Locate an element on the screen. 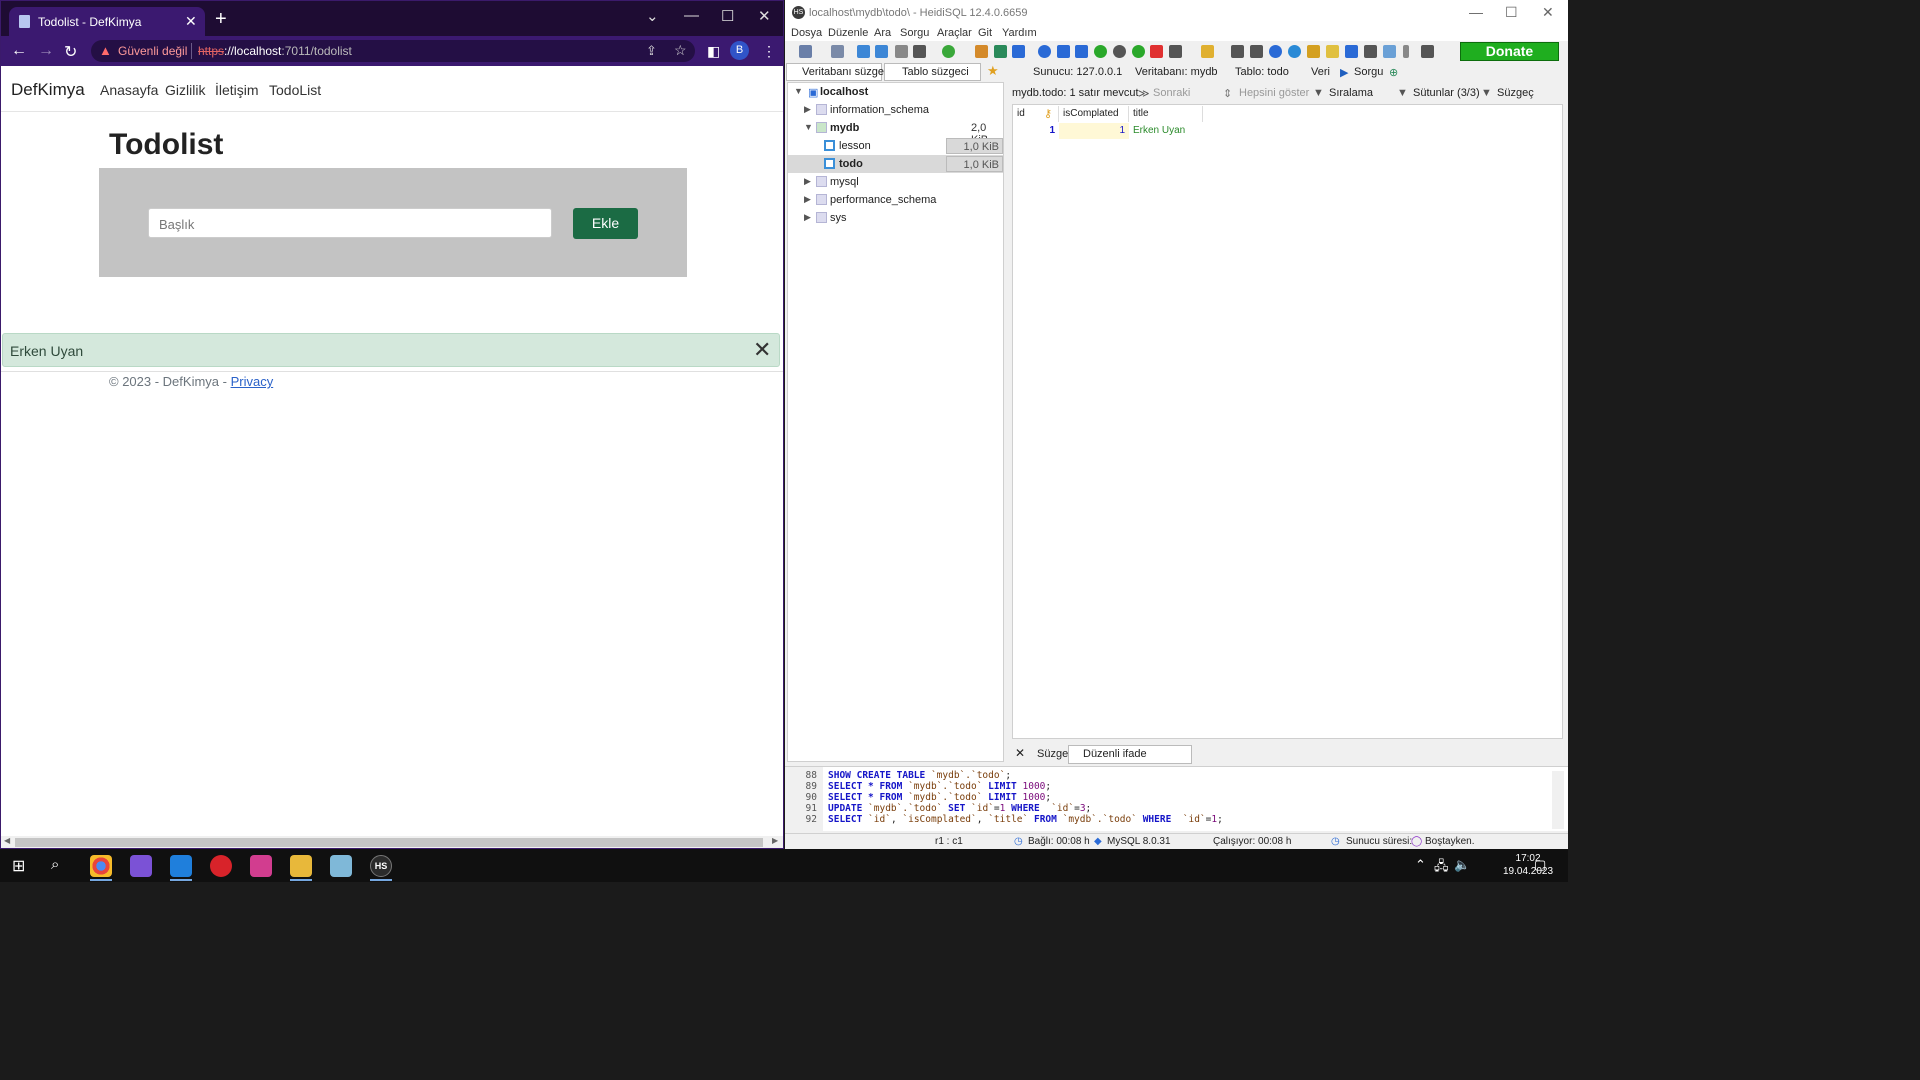 Image resolution: width=1920 pixels, height=1080 pixels. tree-item-sys: ▶ sys is located at coordinates (895, 218).